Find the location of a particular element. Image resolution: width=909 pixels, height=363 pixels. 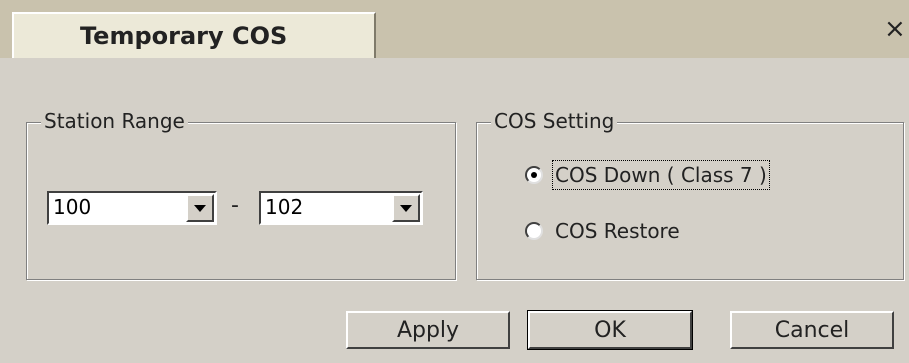

station-to-combo: 102 is located at coordinates (341, 208).